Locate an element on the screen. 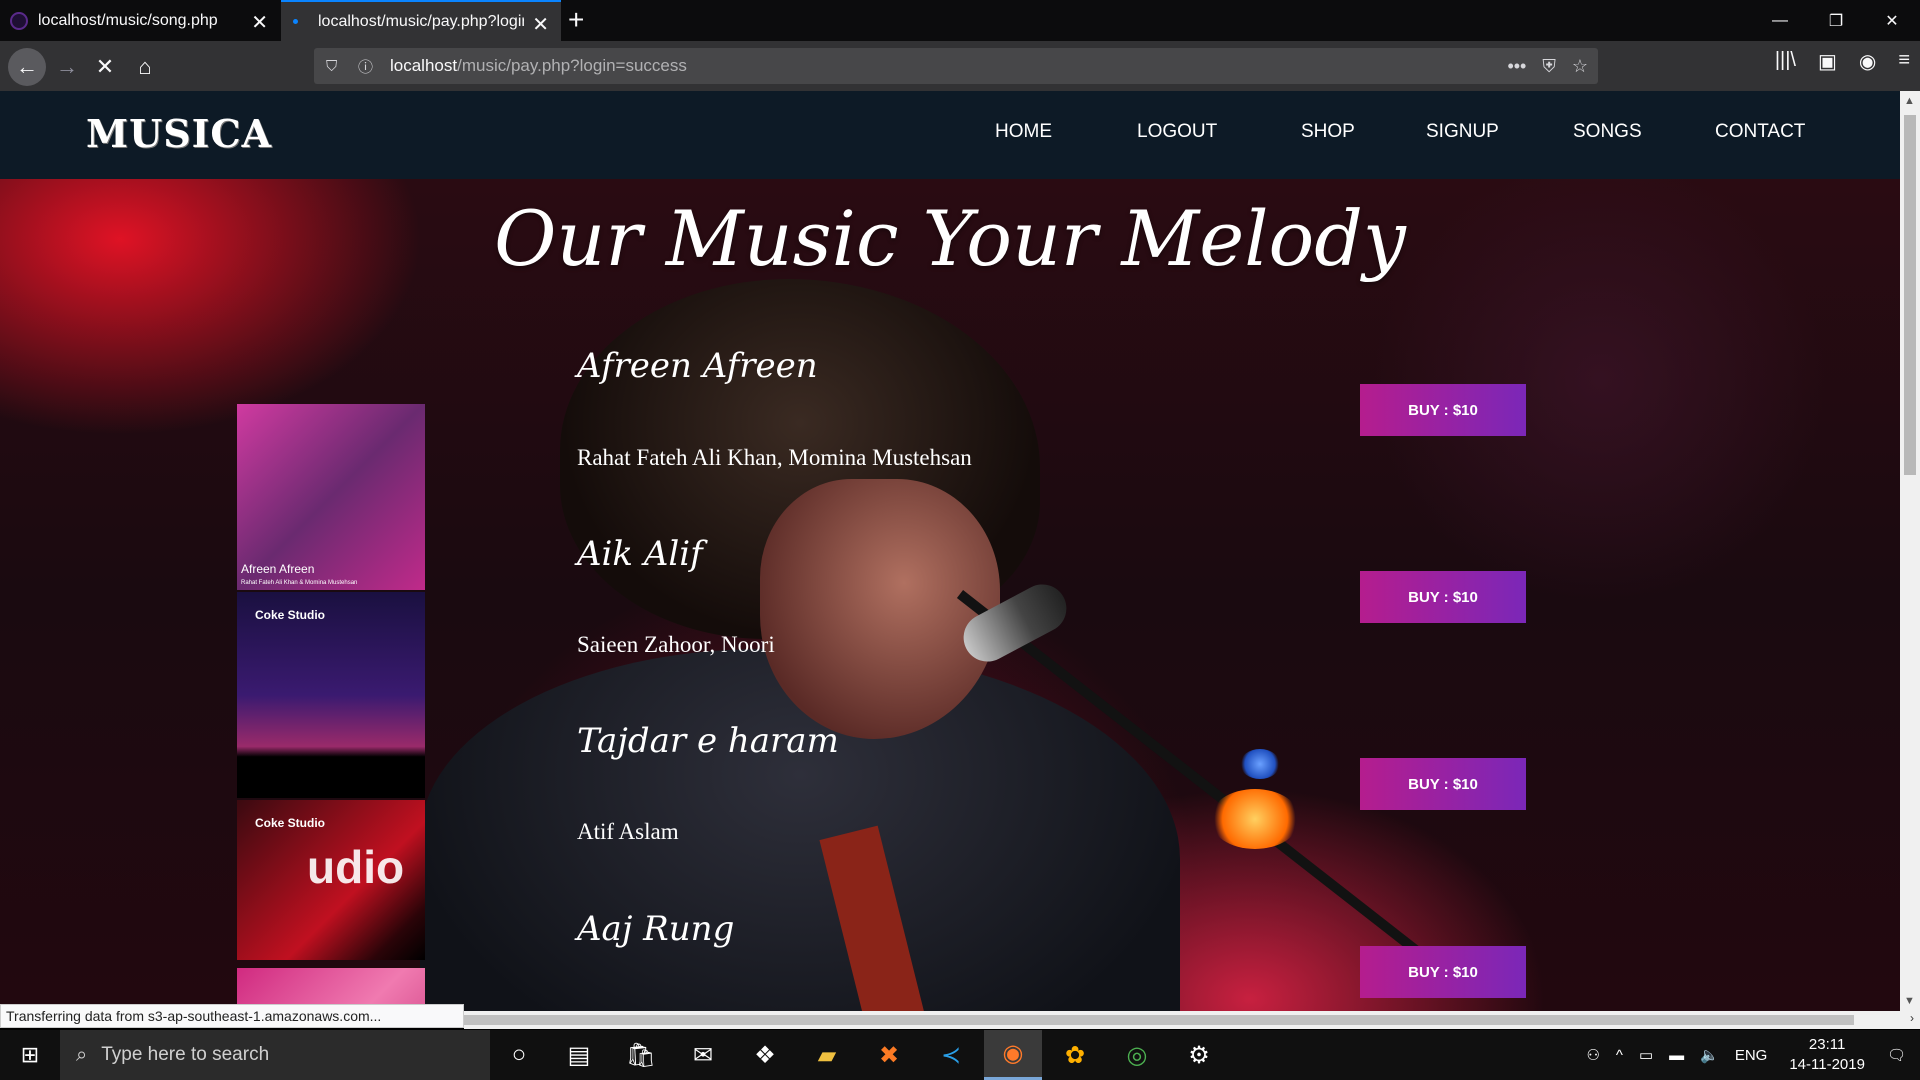 This screenshot has height=1080, width=1920. tab-title: localhost/music/song.php is located at coordinates (128, 20).